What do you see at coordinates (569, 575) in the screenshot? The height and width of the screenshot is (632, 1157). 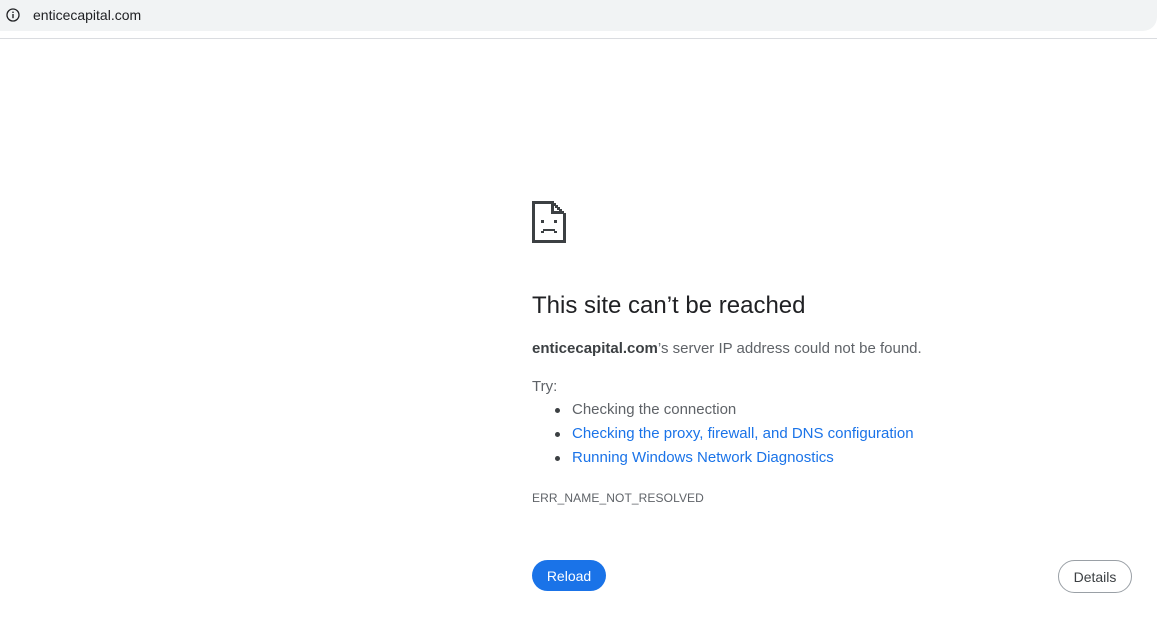 I see `reload-button: Reload` at bounding box center [569, 575].